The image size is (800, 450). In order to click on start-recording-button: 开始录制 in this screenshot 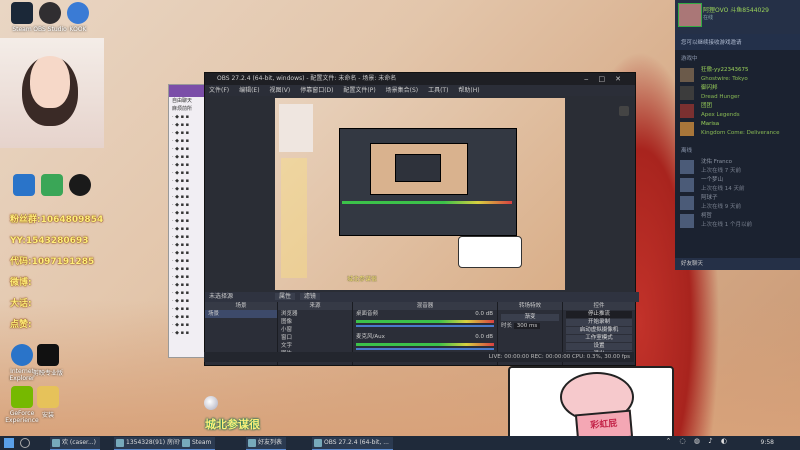, I will do `click(599, 322)`.